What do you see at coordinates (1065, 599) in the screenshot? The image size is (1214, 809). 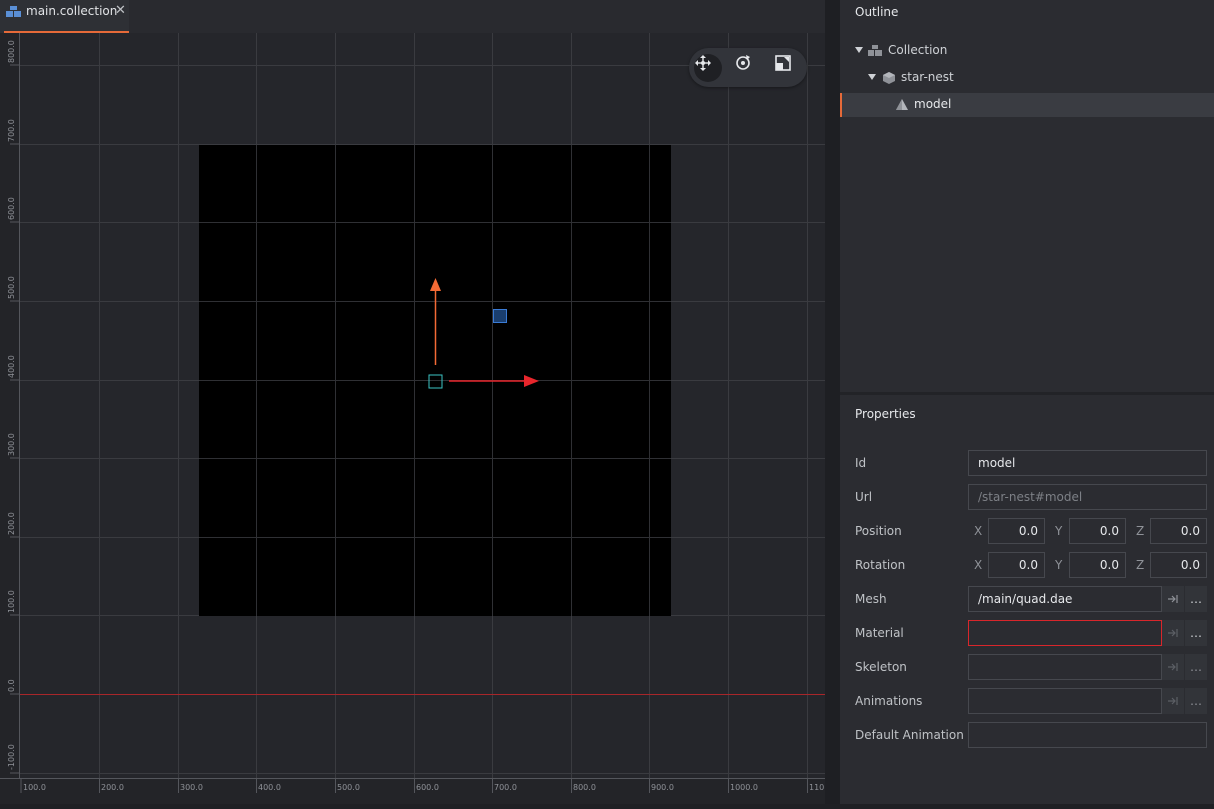 I see `mesh-field: /main/quad.dae` at bounding box center [1065, 599].